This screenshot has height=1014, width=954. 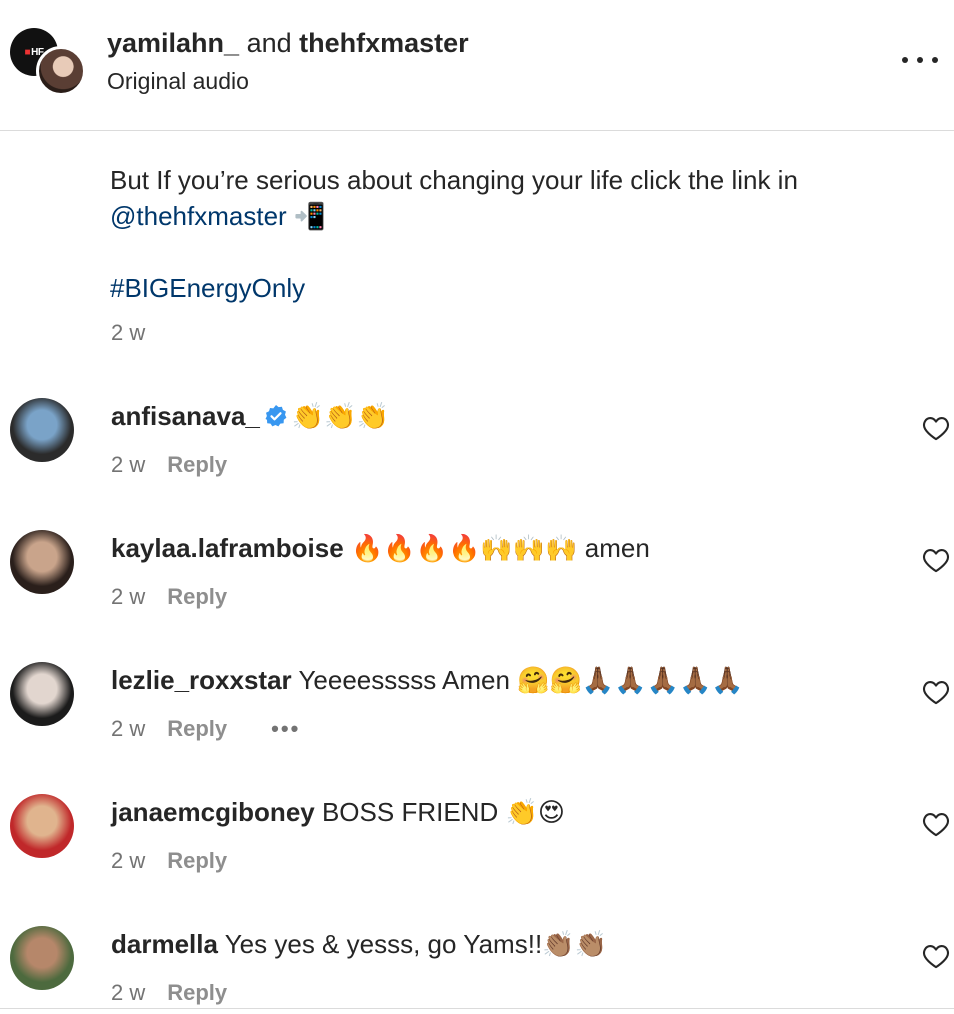 What do you see at coordinates (198, 216) in the screenshot?
I see `caption-mention: @thehfxmaster` at bounding box center [198, 216].